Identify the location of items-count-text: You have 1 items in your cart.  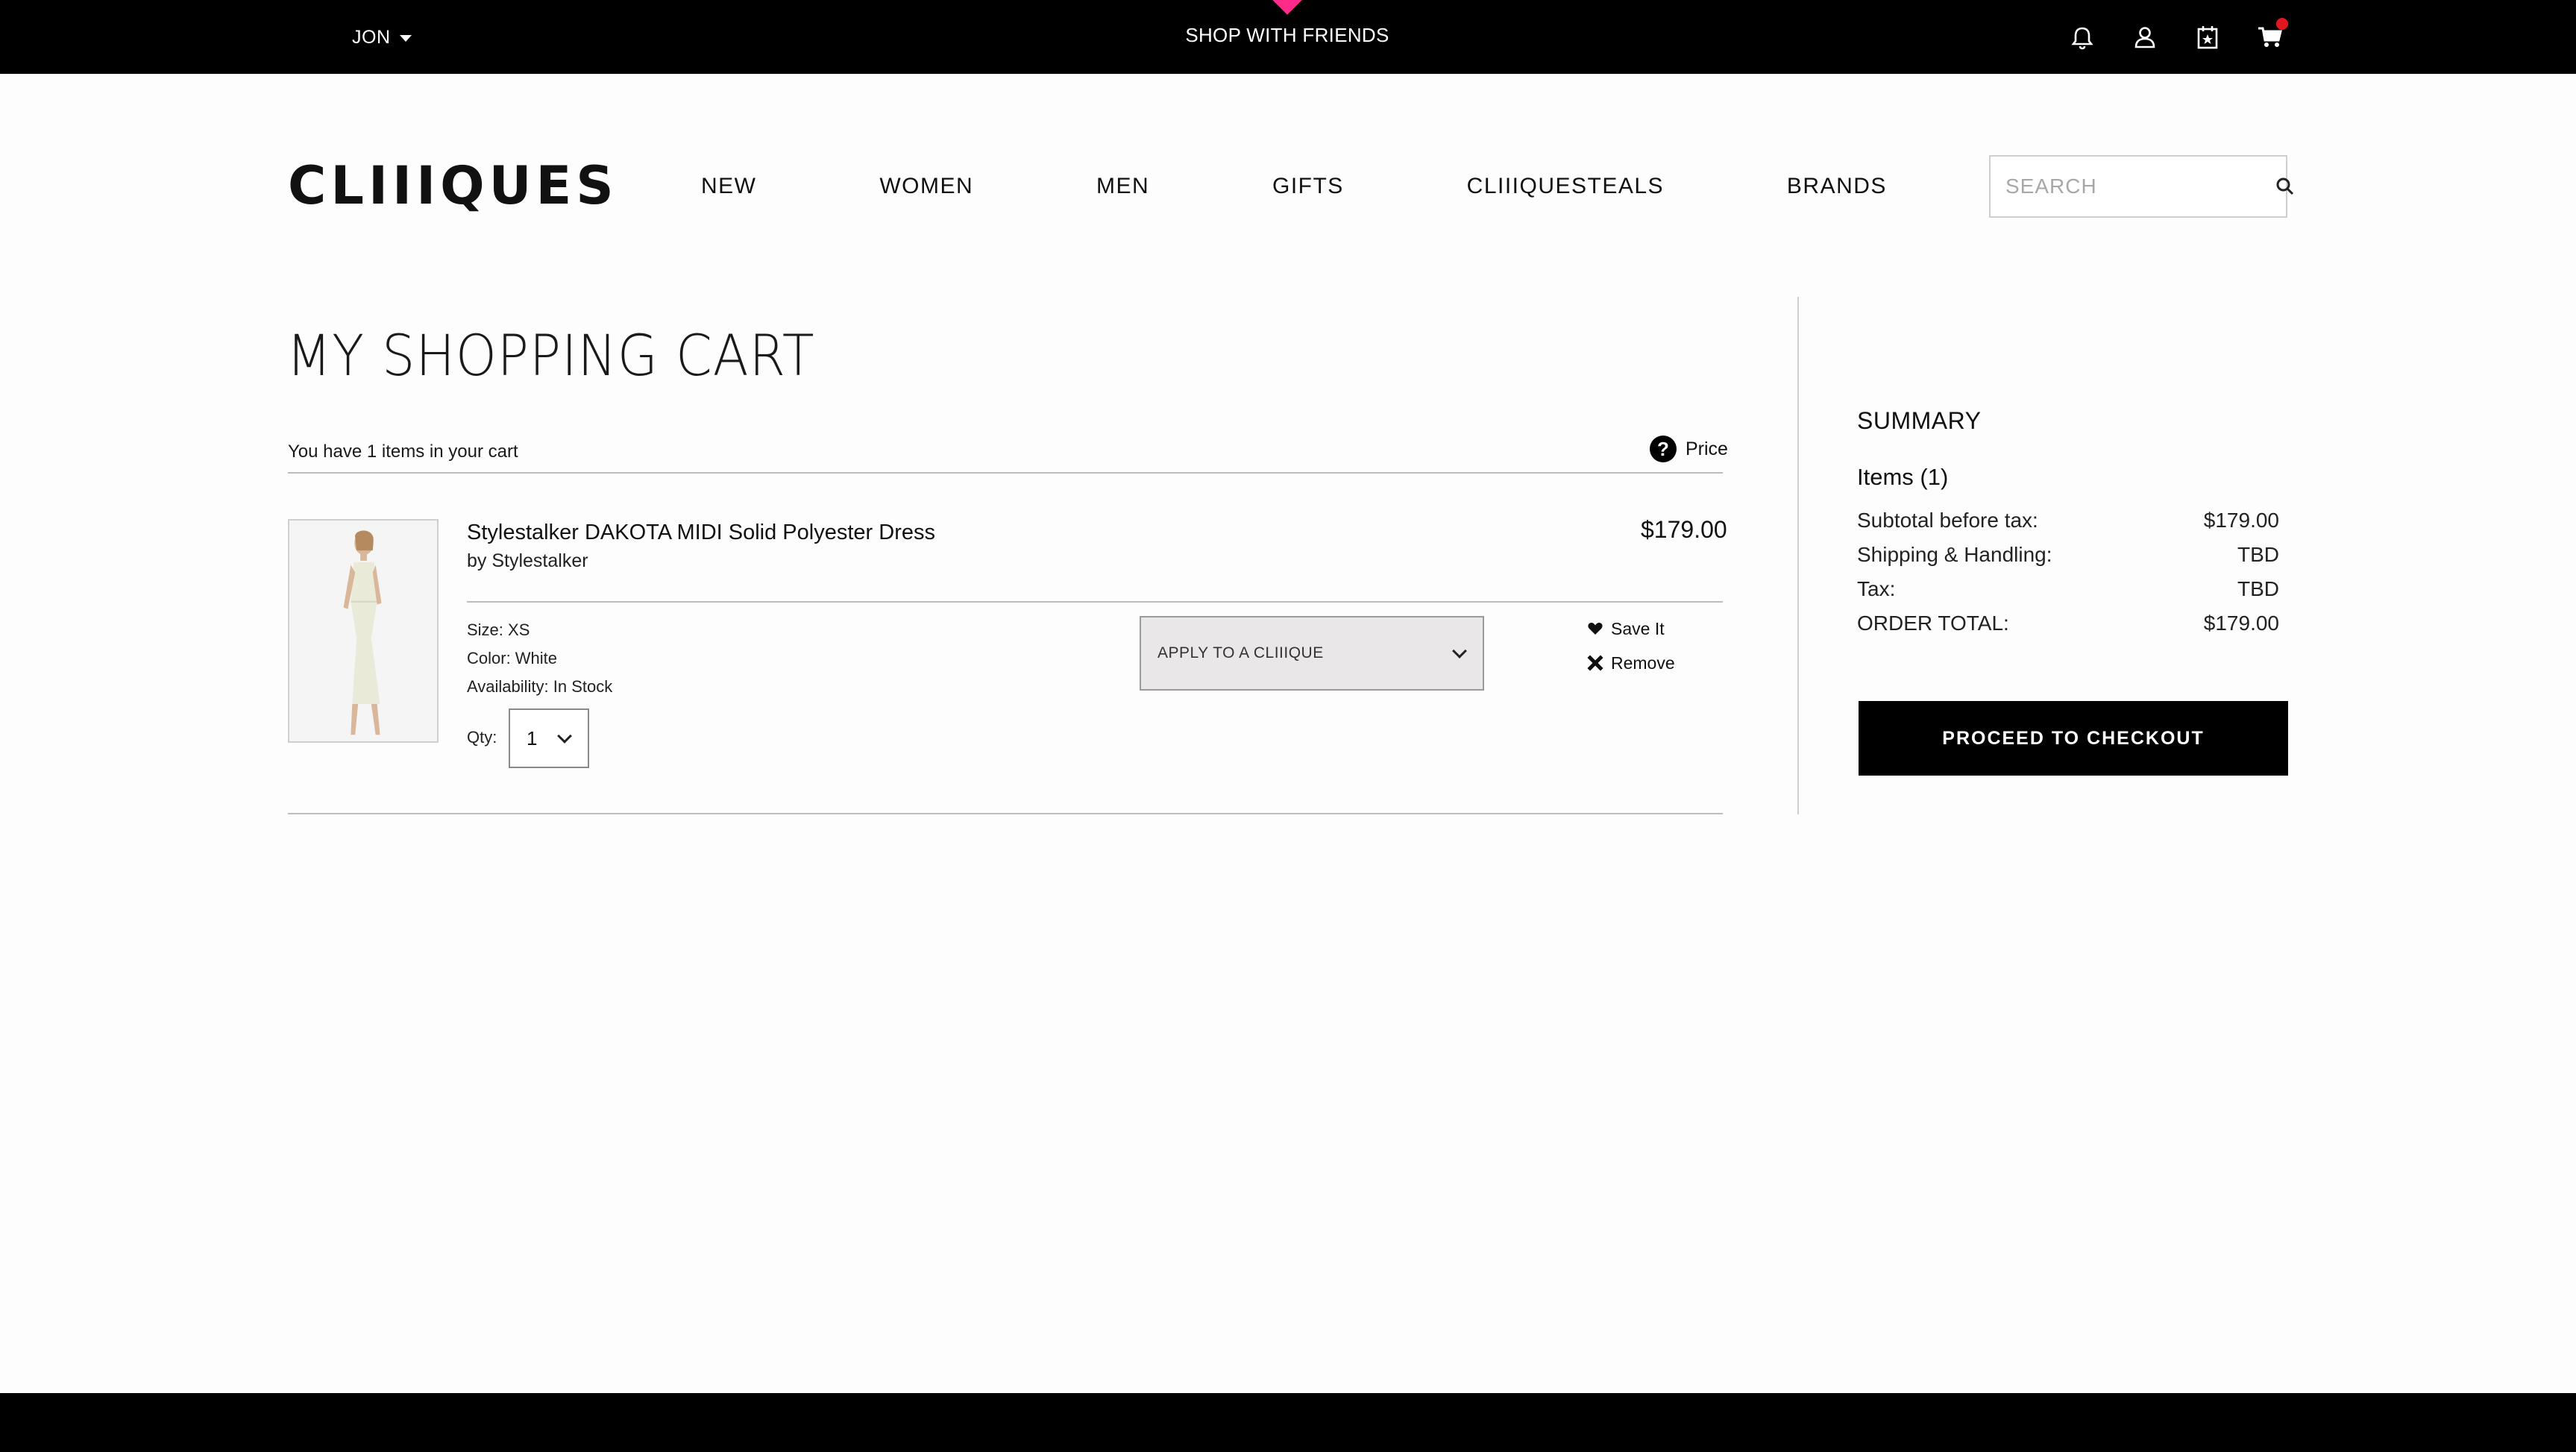
(403, 451).